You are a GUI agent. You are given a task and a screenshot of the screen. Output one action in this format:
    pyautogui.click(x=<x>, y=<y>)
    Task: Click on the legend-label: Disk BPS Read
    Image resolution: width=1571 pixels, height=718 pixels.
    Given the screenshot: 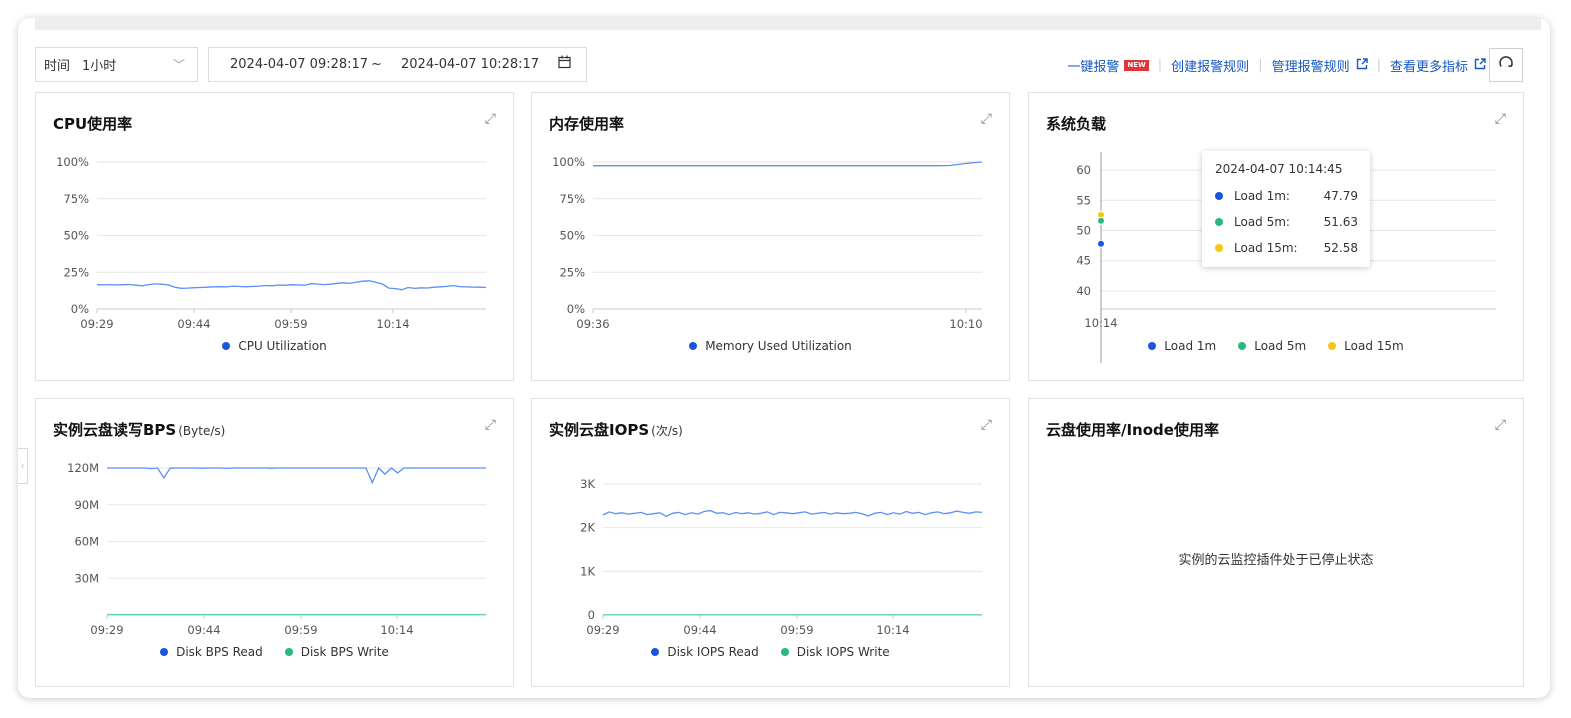 What is the action you would take?
    pyautogui.click(x=219, y=652)
    